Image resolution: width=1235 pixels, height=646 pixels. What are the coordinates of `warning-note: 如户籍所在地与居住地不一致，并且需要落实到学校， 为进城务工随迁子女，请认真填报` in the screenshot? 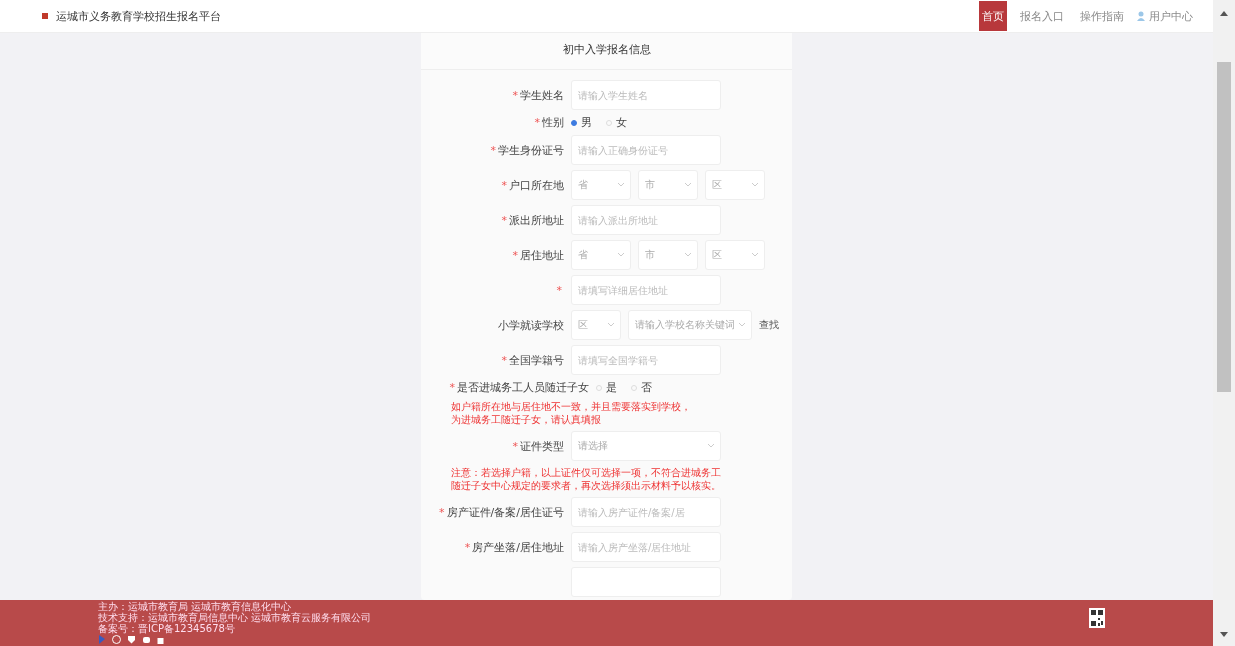 It's located at (571, 413).